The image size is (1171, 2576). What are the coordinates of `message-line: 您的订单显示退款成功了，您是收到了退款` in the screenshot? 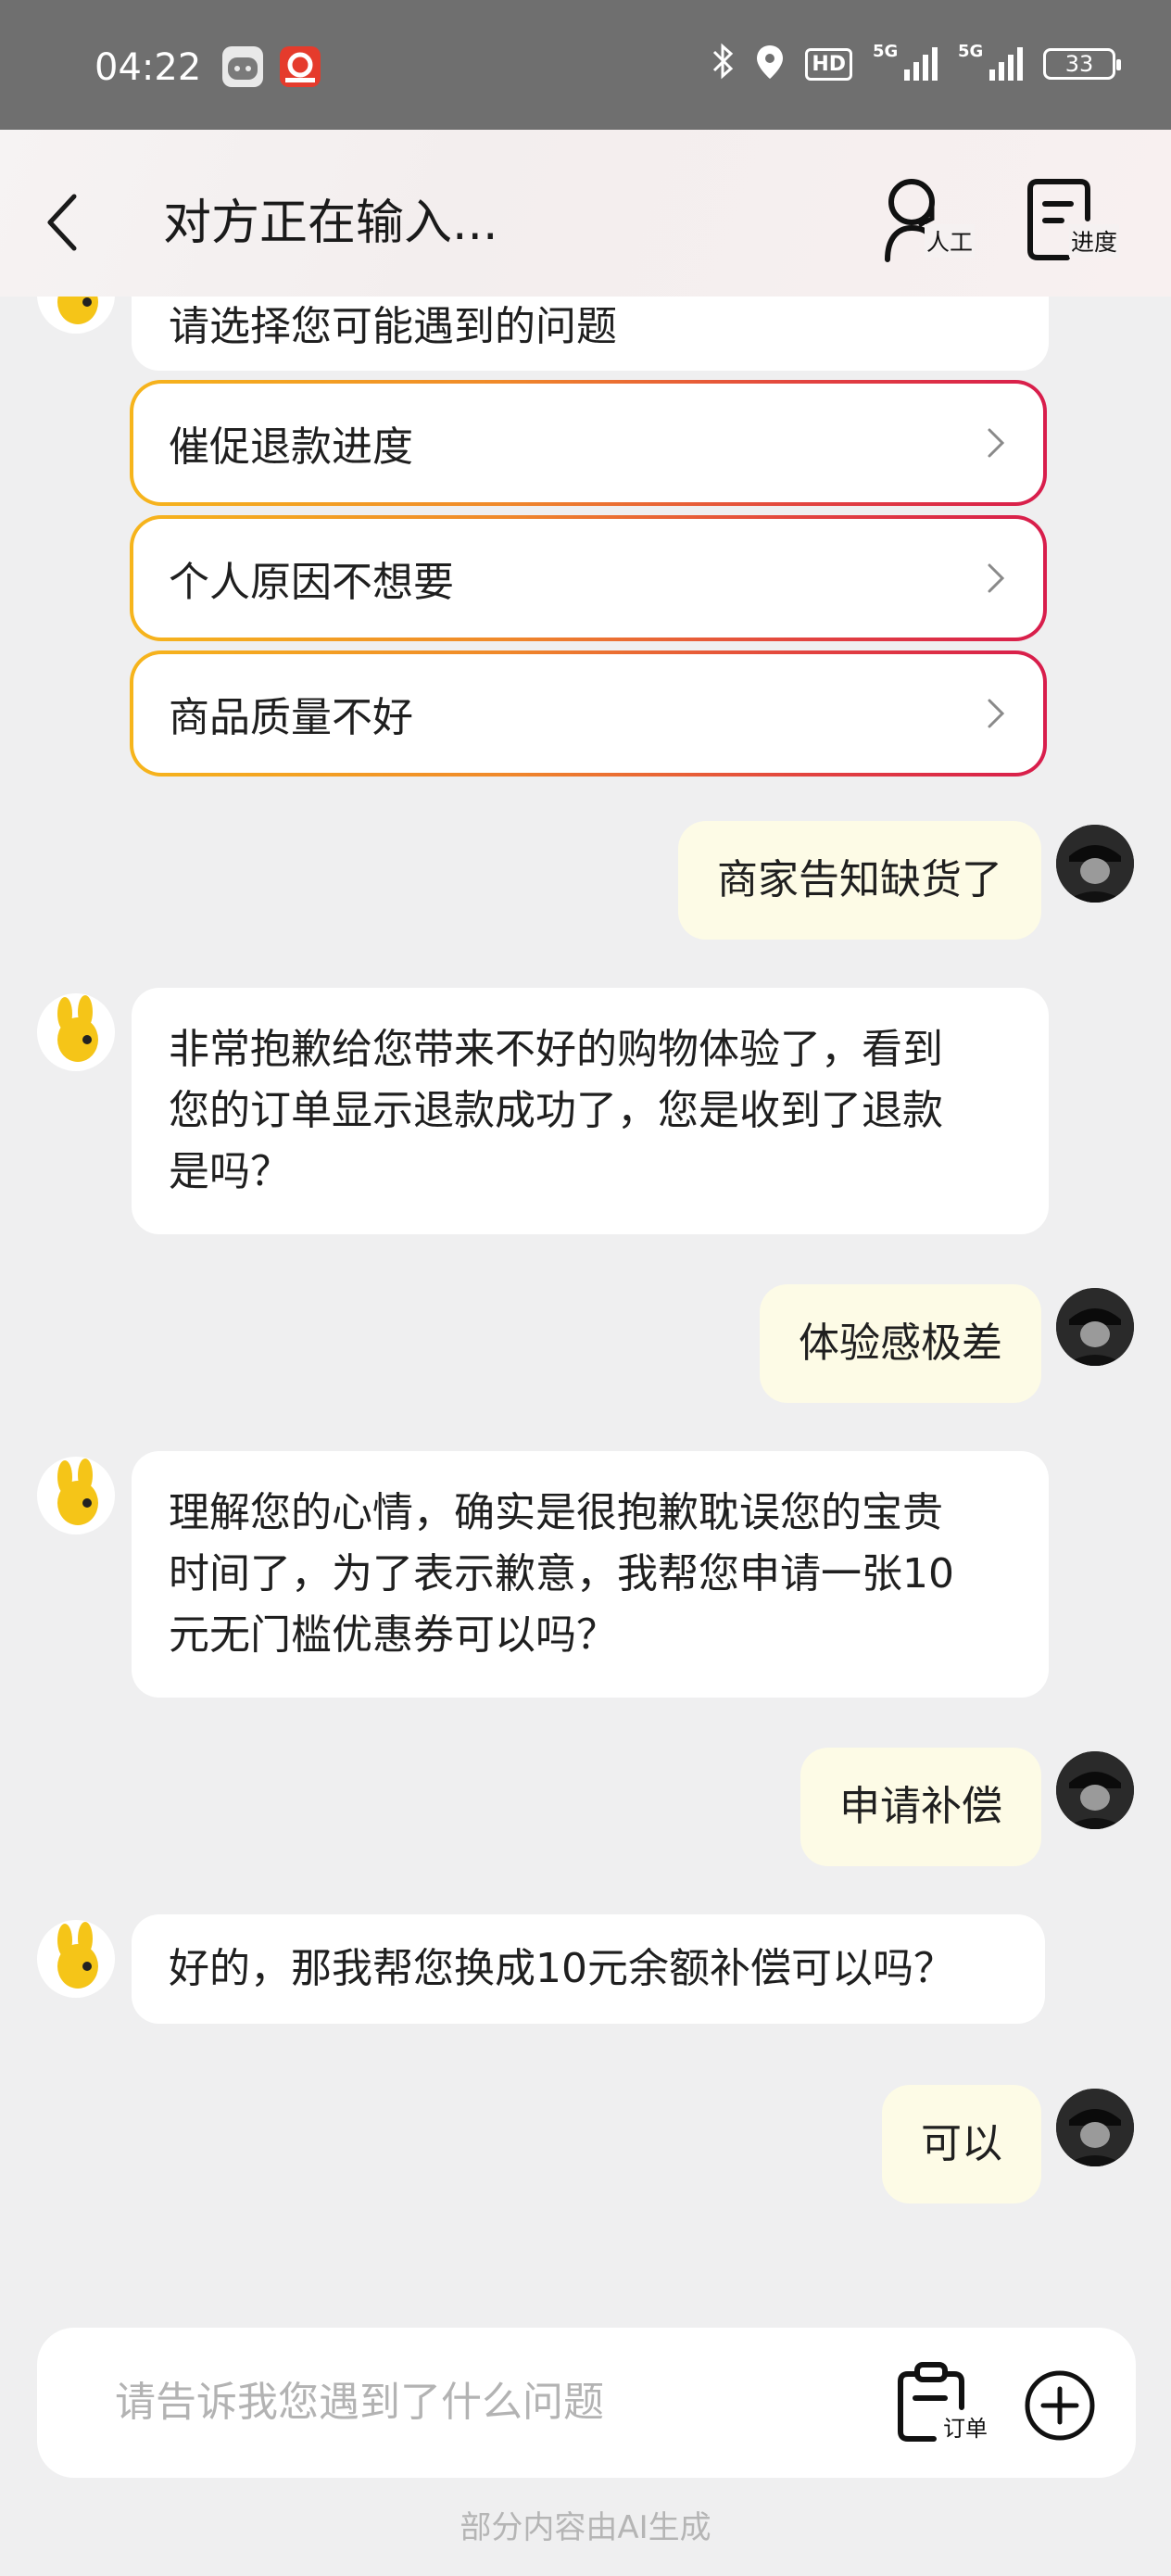 It's located at (556, 1110).